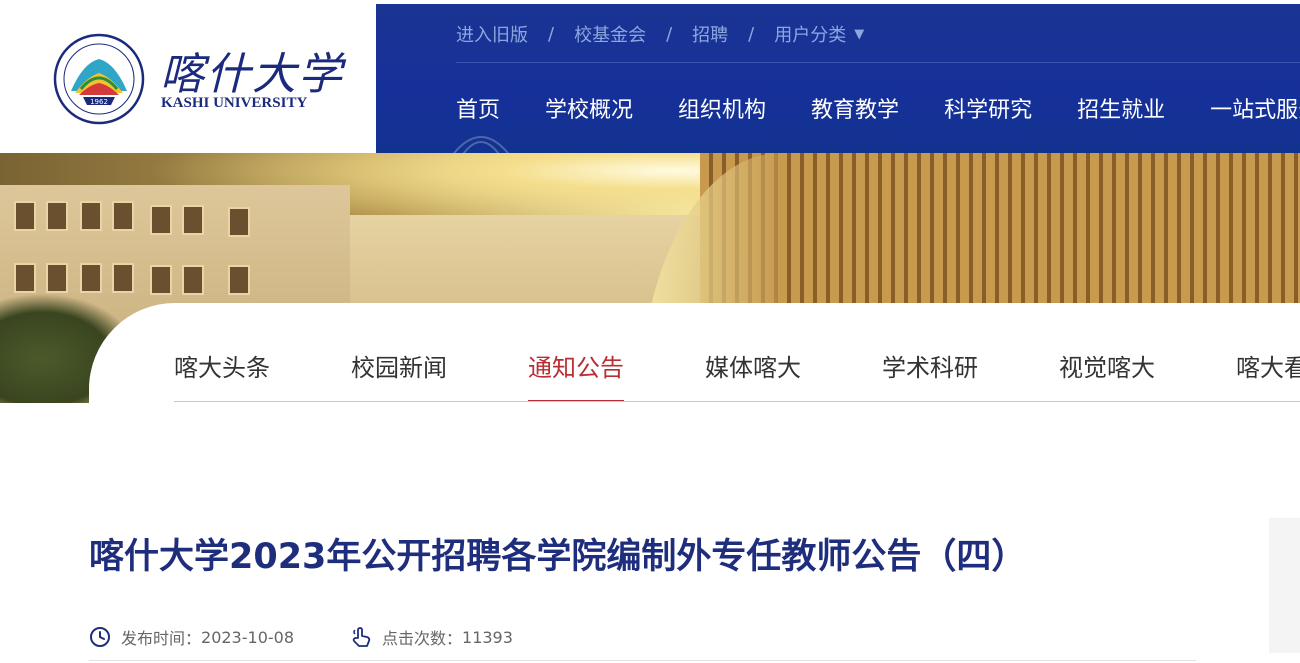  Describe the element at coordinates (1268, 375) in the screenshot. I see `sub-nav-highlights: 喀大看点` at that location.